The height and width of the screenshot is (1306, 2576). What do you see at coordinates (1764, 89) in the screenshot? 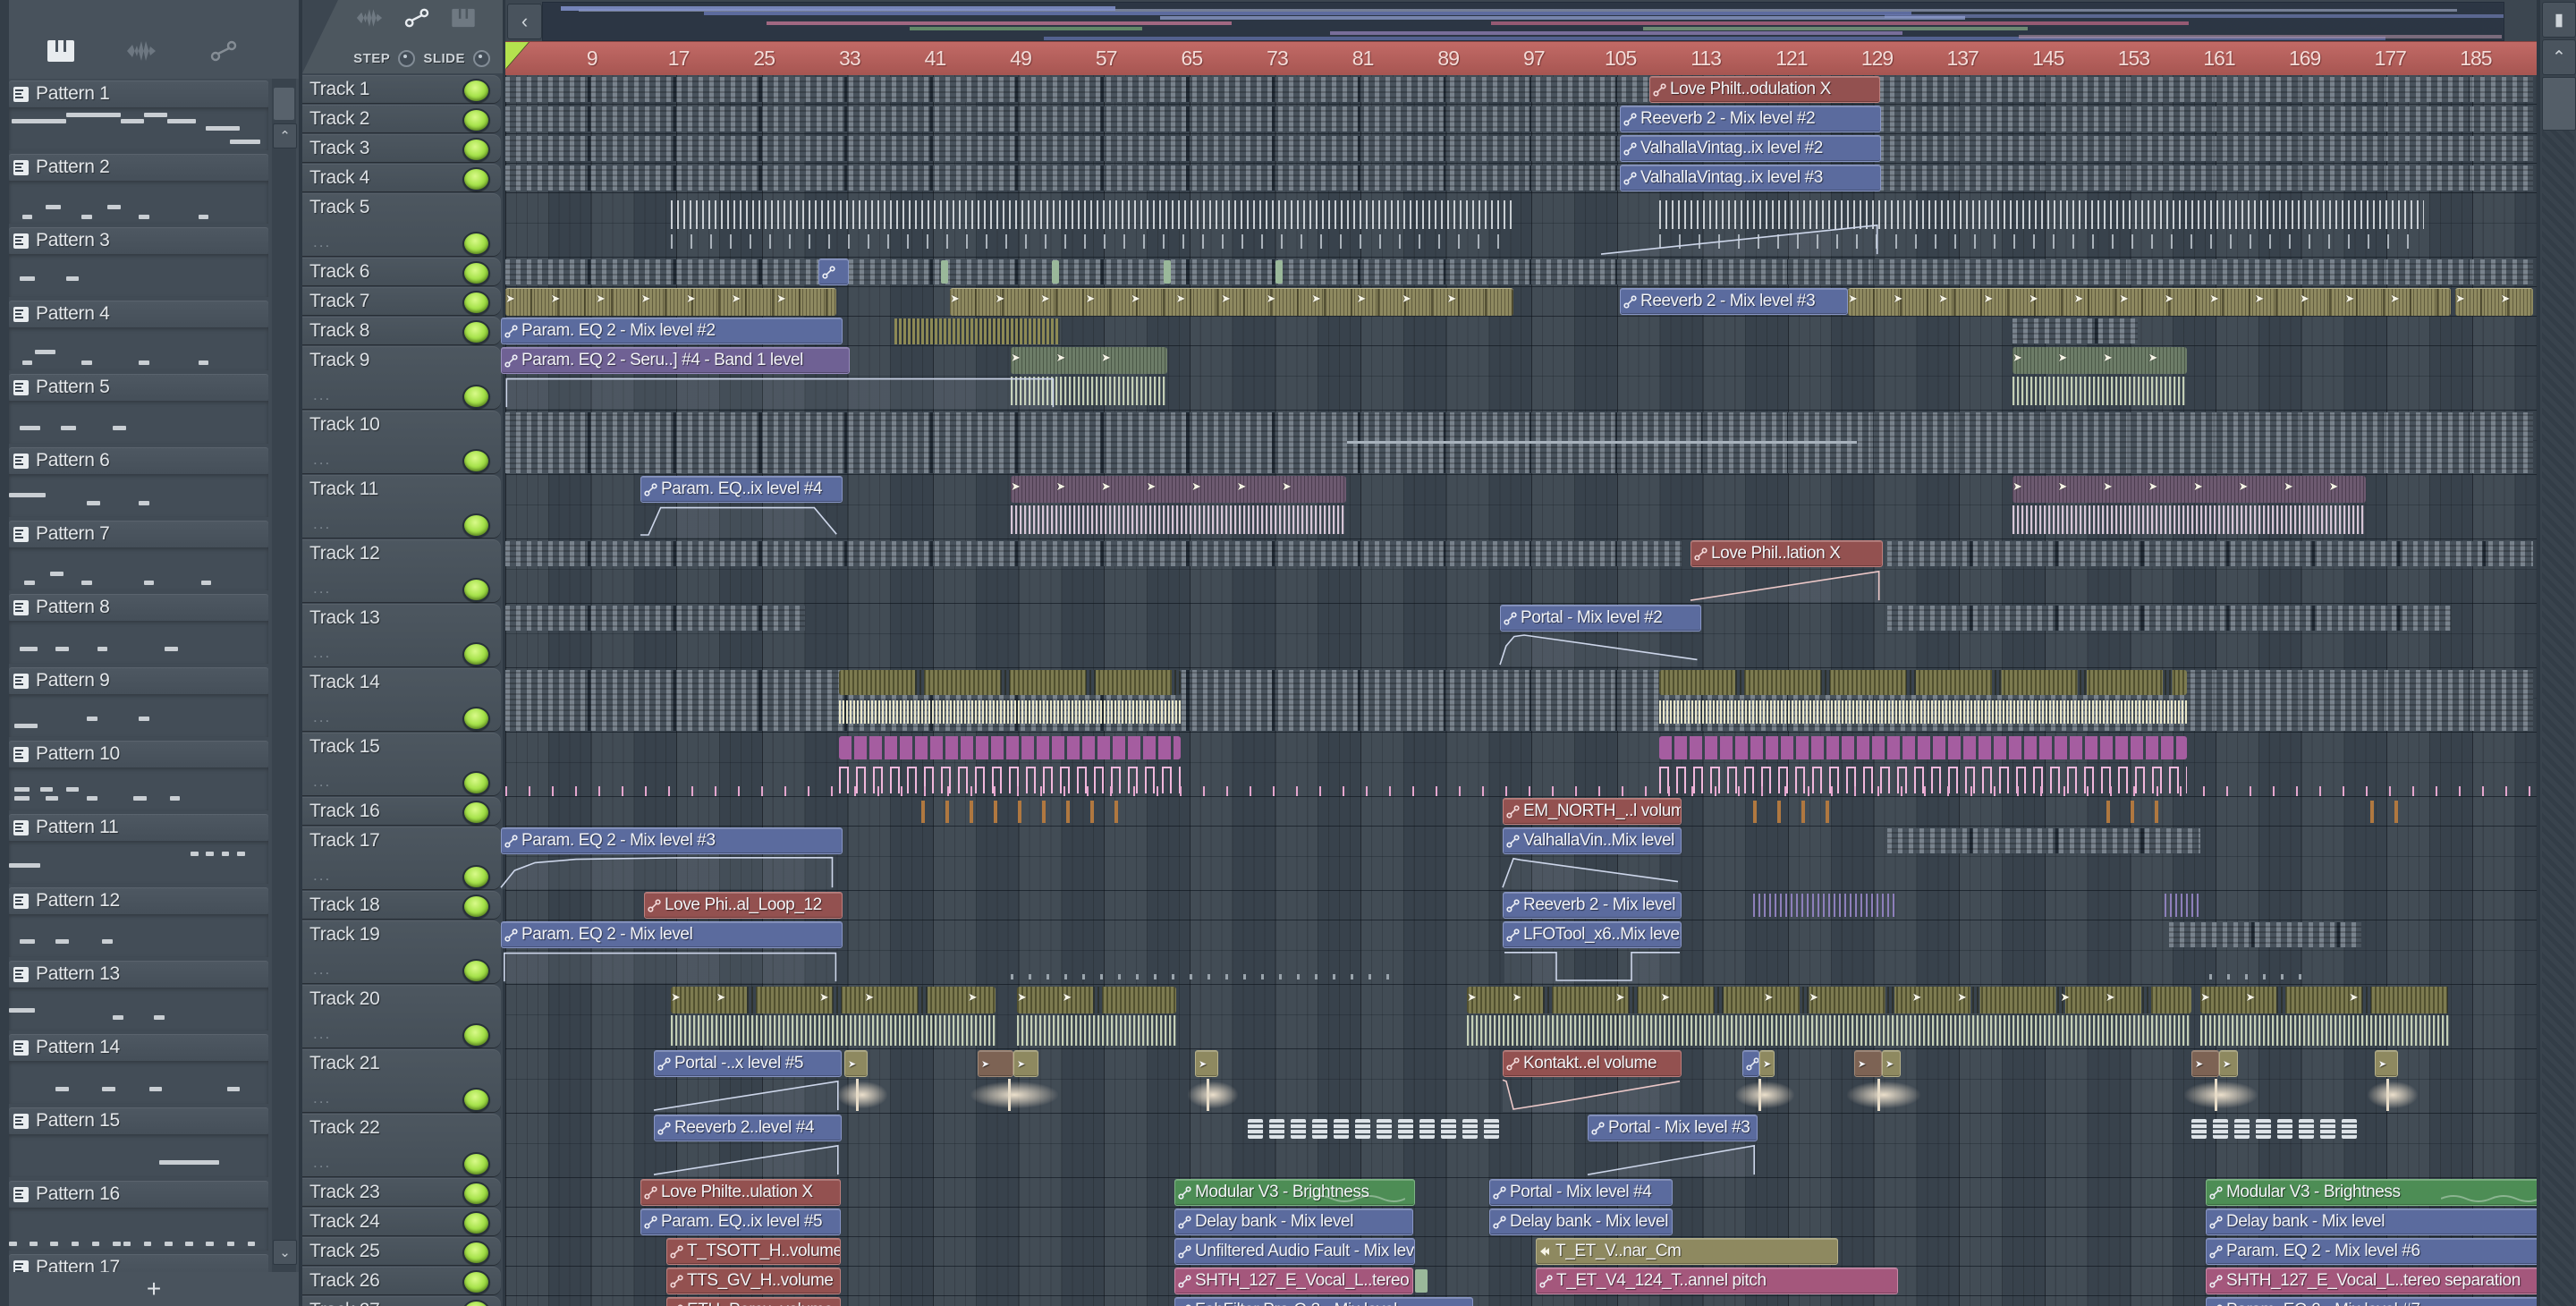
I see `automation-clip: Love Philt..odulation X` at bounding box center [1764, 89].